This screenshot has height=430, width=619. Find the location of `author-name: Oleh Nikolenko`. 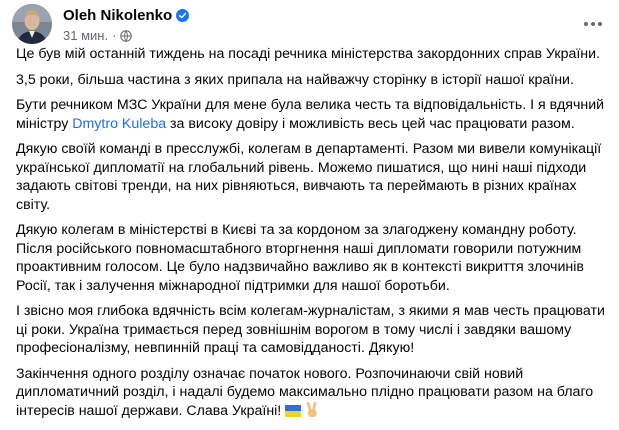

author-name: Oleh Nikolenko is located at coordinates (117, 15).